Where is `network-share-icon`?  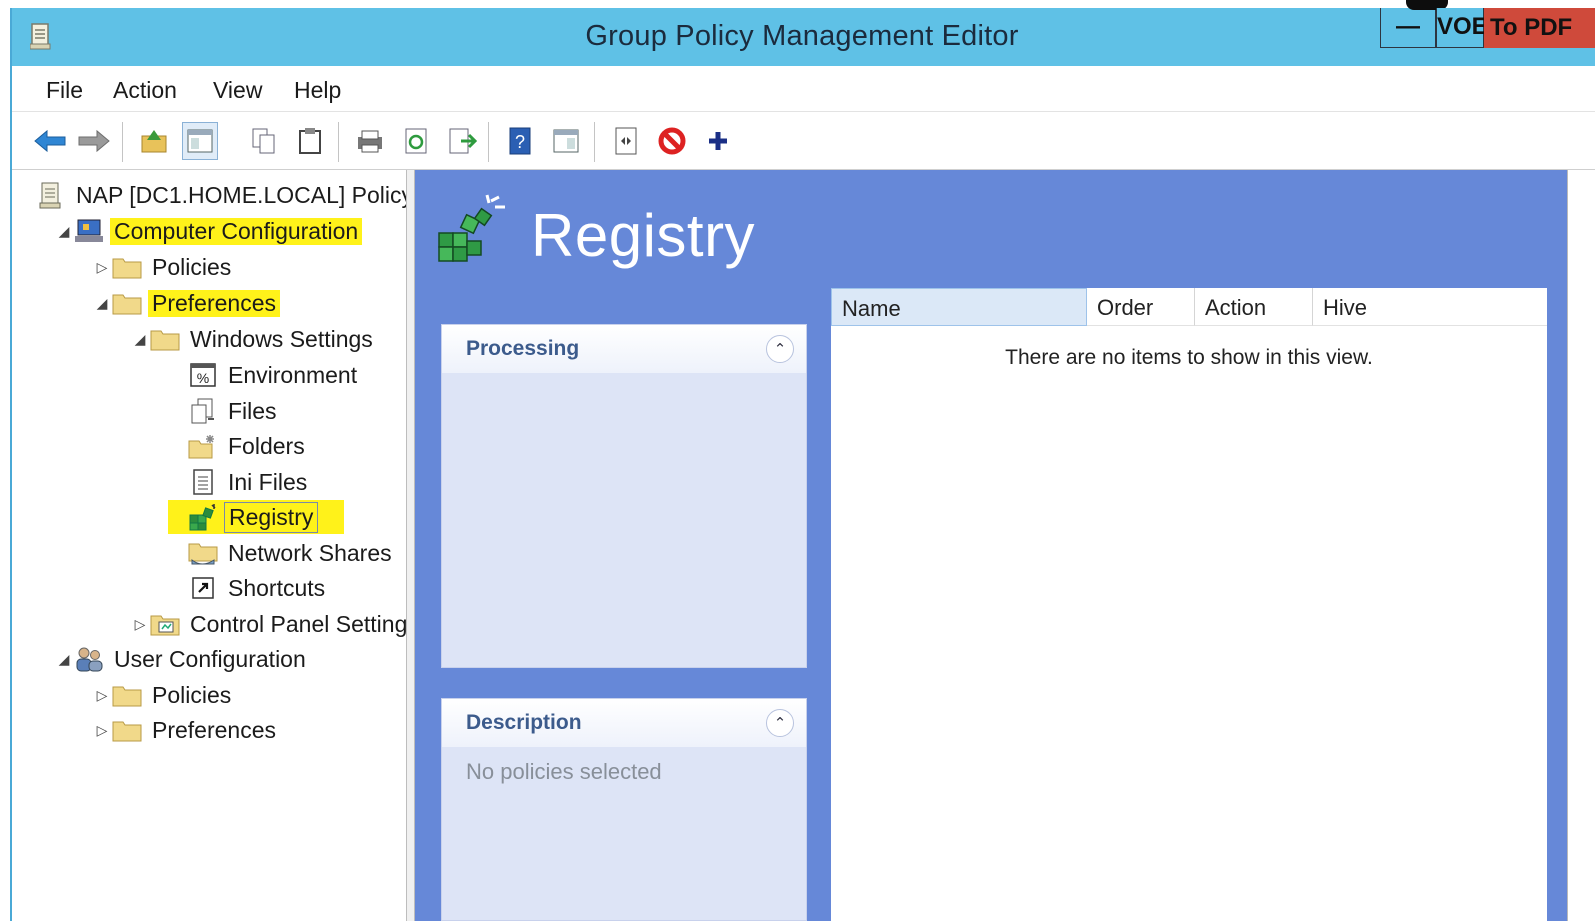 network-share-icon is located at coordinates (203, 553).